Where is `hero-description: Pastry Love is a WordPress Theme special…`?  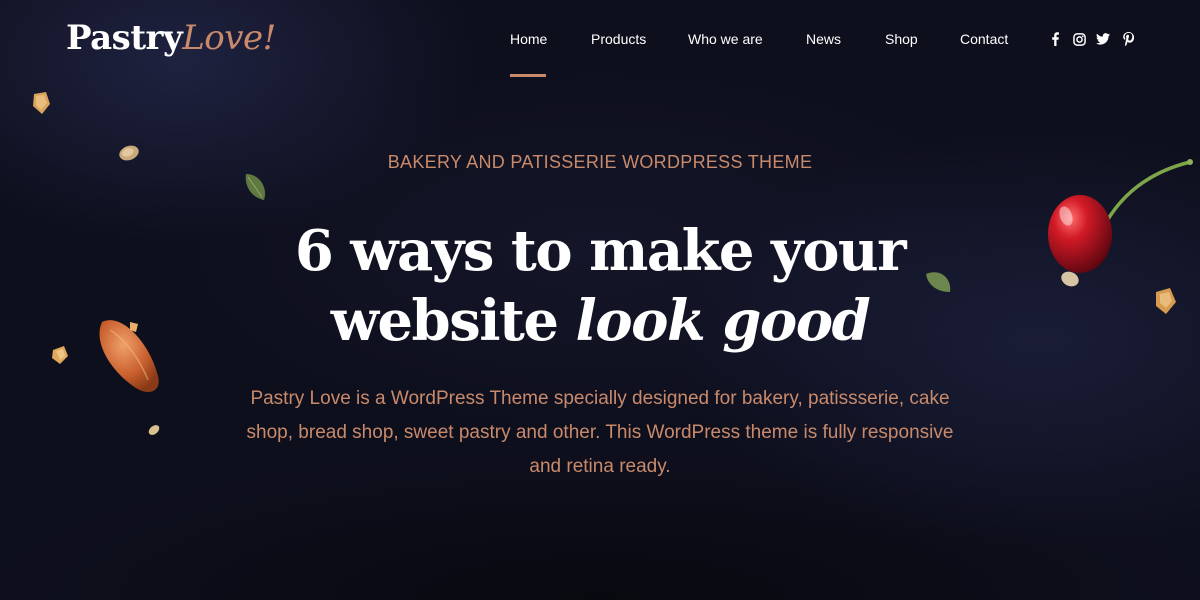 hero-description: Pastry Love is a WordPress Theme special… is located at coordinates (600, 432).